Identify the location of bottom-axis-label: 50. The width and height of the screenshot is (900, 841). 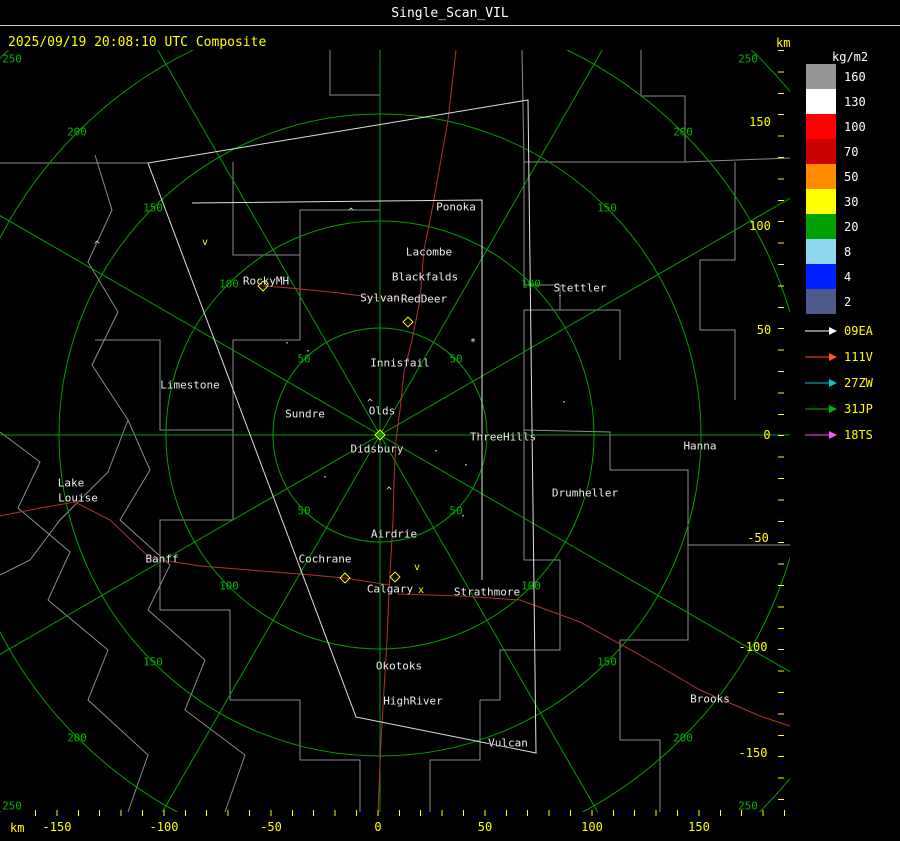
(485, 827).